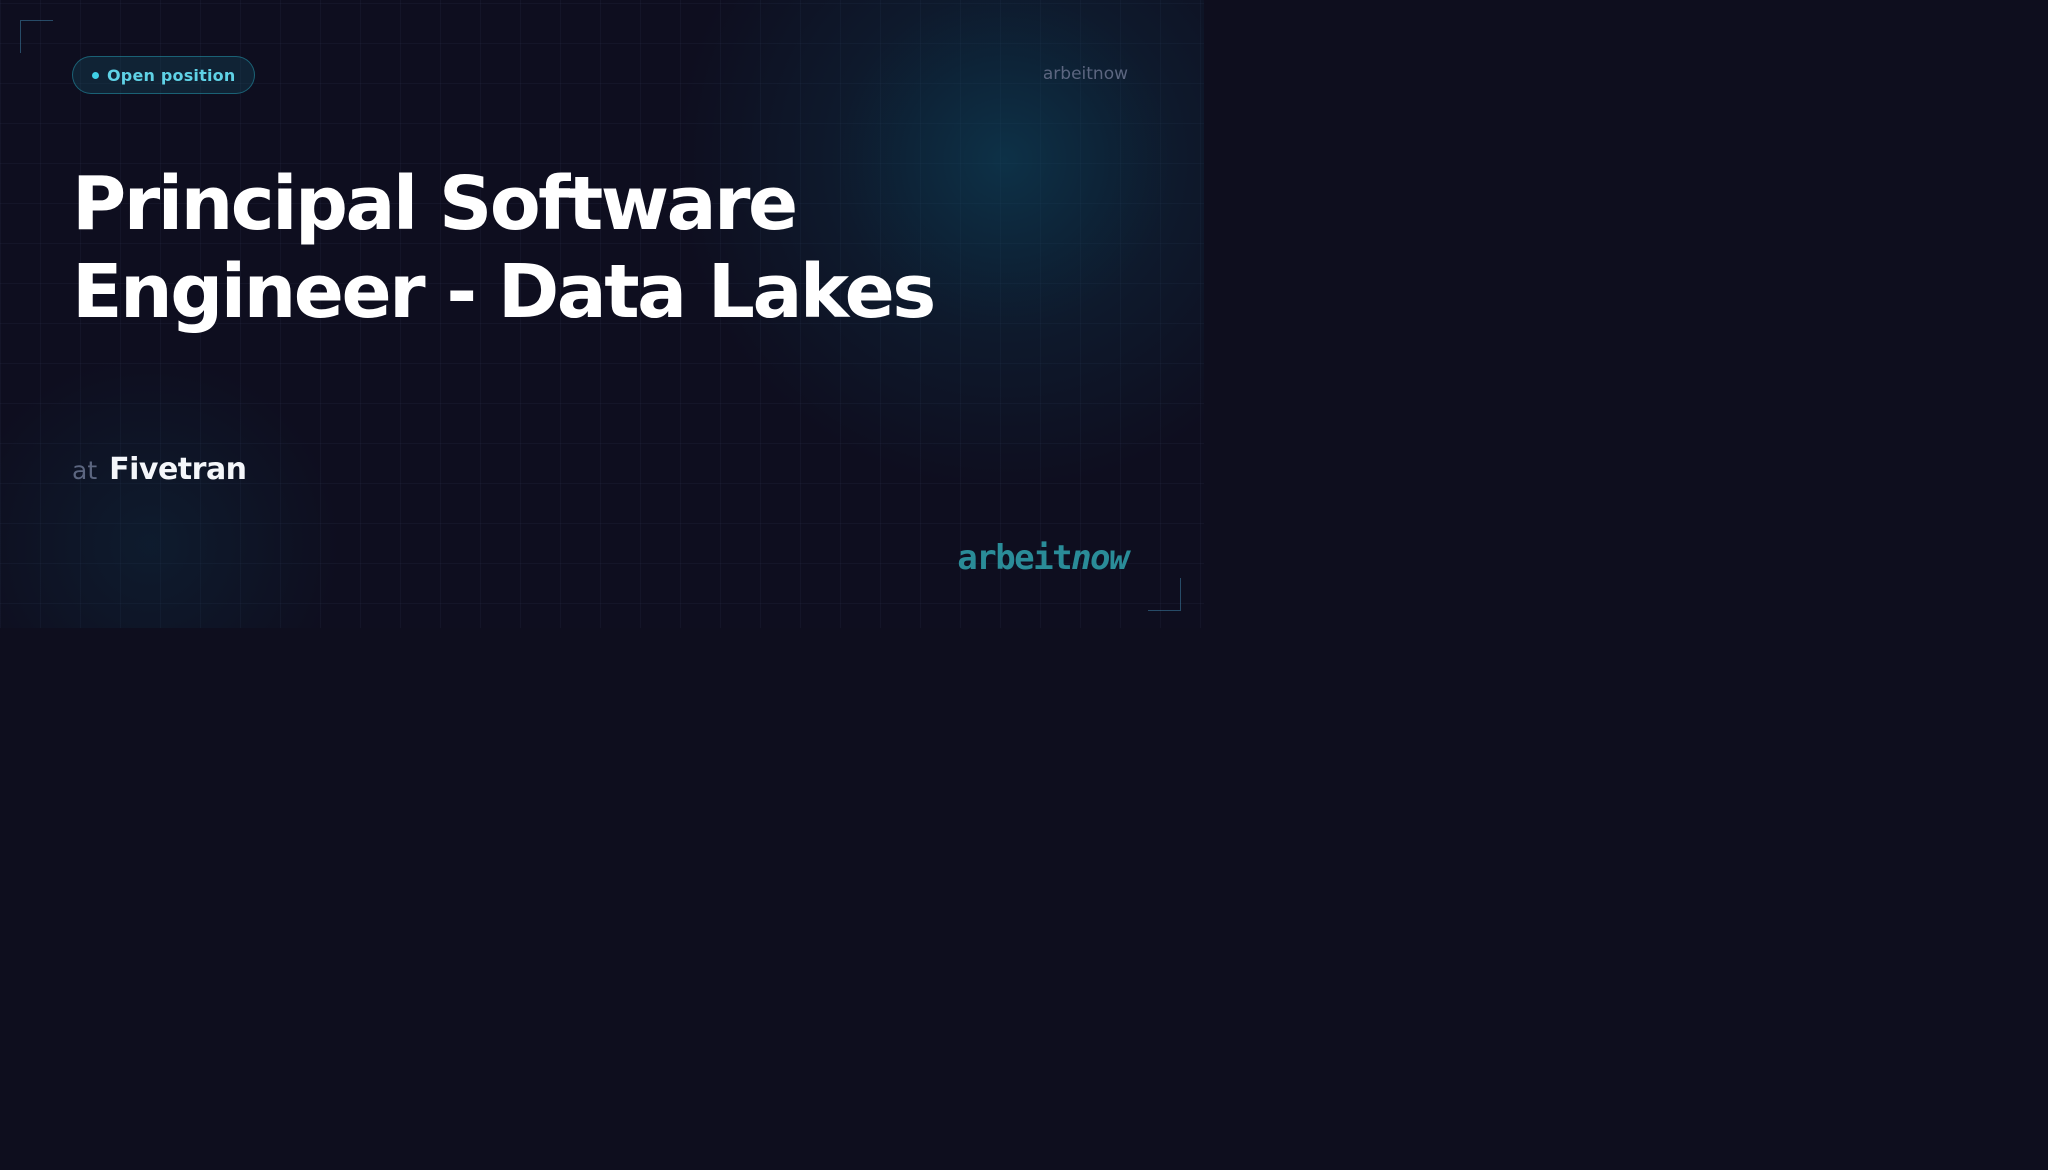 Image resolution: width=2048 pixels, height=1170 pixels. What do you see at coordinates (504, 248) in the screenshot?
I see `job-title: Principal Software Engineer - Data Lakes` at bounding box center [504, 248].